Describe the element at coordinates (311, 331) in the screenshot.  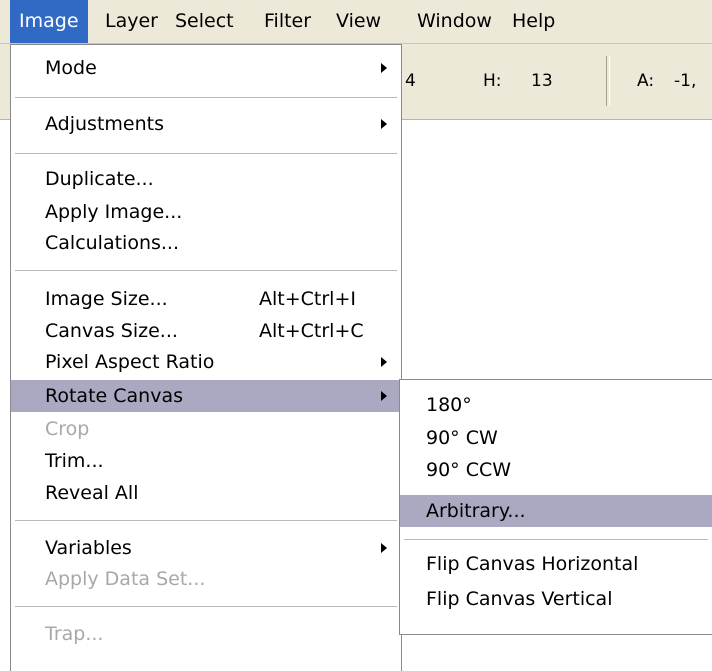
I see `menu-item-shortcut: Alt+Ctrl+C` at that location.